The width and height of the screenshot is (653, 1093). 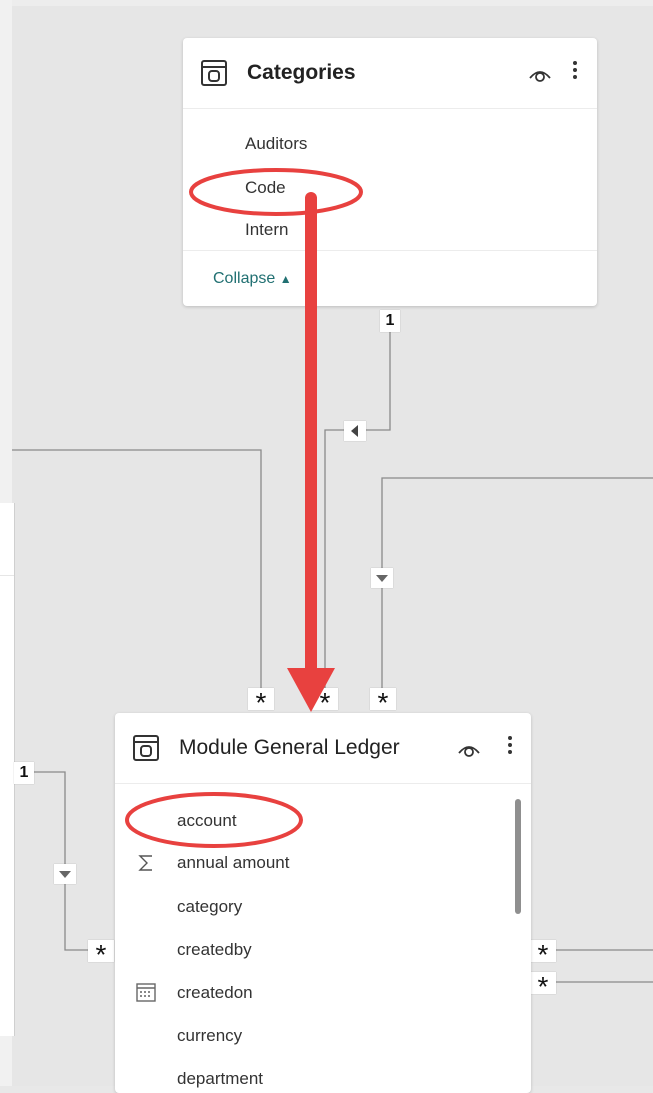 What do you see at coordinates (311, 452) in the screenshot?
I see `annotation-arrow` at bounding box center [311, 452].